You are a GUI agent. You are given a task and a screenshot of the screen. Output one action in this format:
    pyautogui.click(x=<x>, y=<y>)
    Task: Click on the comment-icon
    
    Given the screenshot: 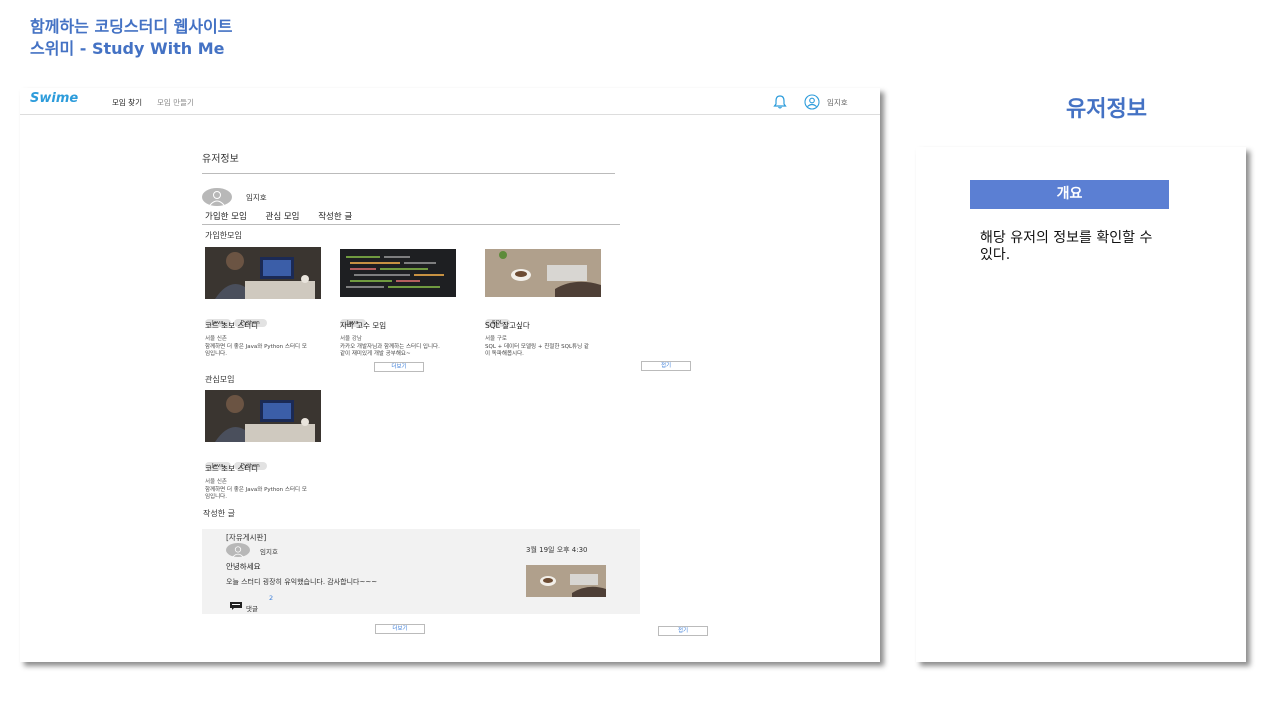 What is the action you would take?
    pyautogui.click(x=236, y=606)
    